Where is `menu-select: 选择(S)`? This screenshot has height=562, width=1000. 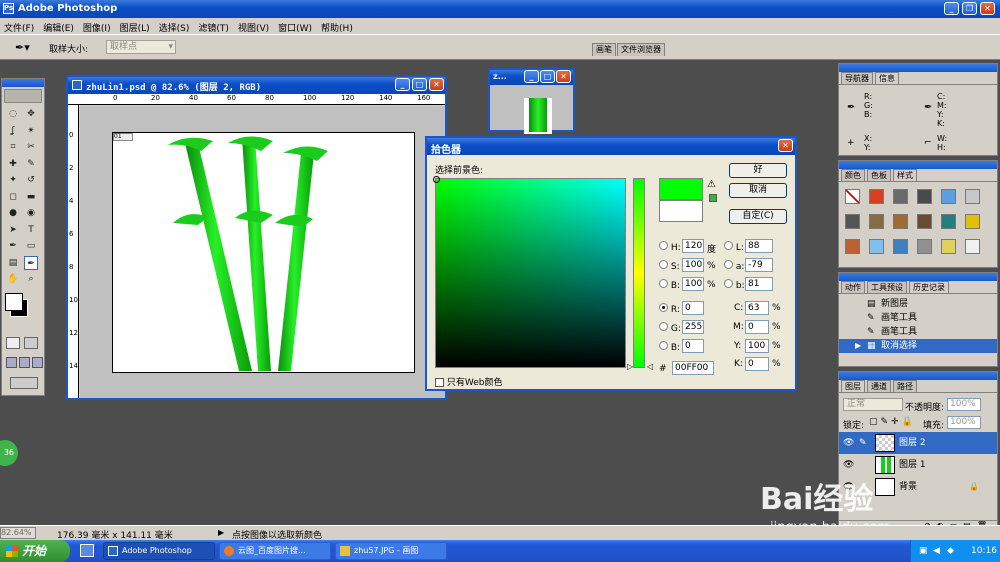
menu-select: 选择(S) is located at coordinates (174, 27).